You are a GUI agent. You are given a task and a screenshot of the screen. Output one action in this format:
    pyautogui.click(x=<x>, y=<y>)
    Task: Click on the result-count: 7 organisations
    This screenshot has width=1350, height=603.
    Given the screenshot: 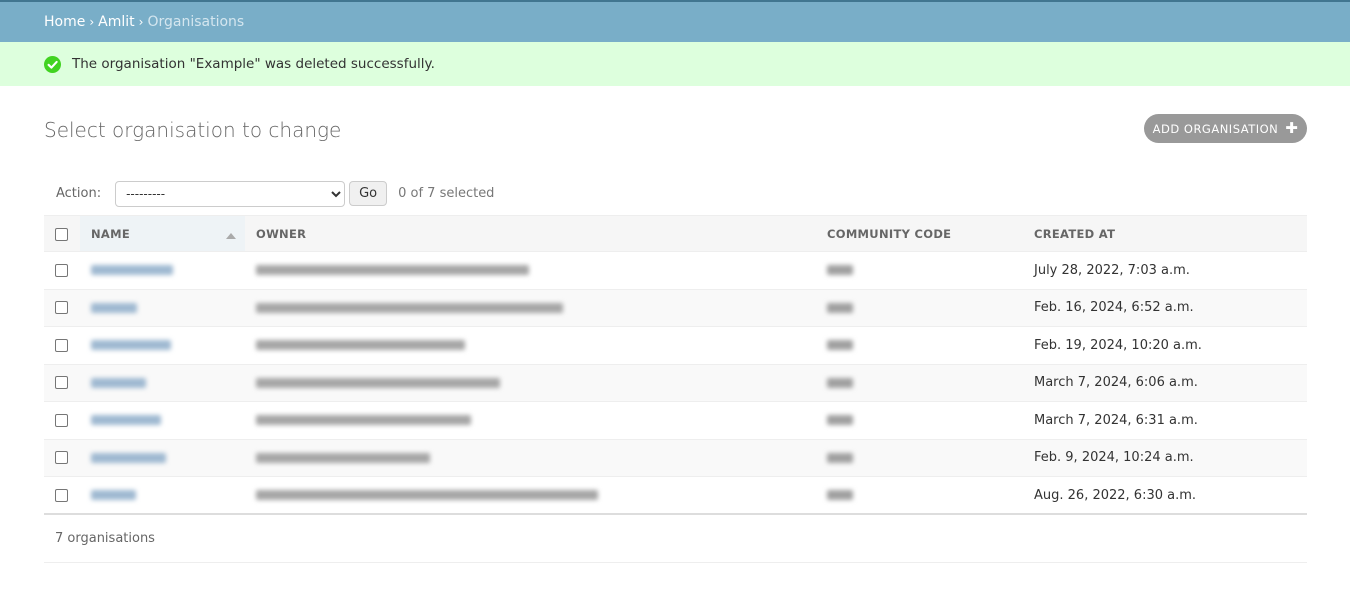 What is the action you would take?
    pyautogui.click(x=105, y=538)
    